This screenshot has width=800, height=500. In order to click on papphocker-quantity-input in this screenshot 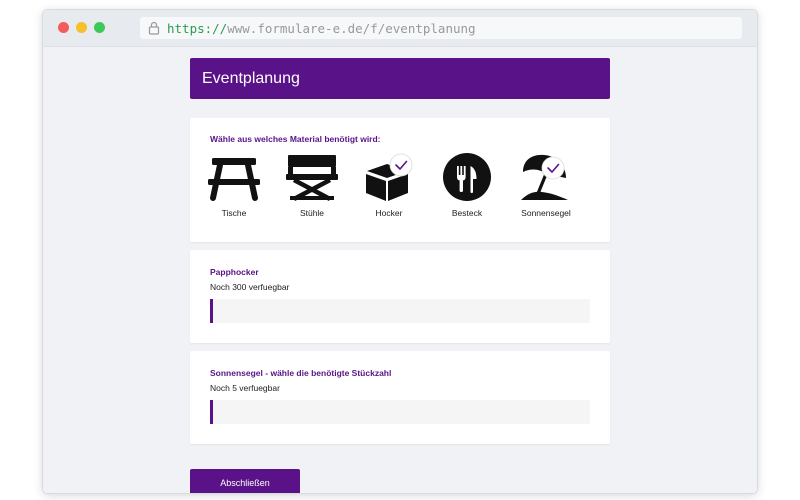, I will do `click(400, 311)`.